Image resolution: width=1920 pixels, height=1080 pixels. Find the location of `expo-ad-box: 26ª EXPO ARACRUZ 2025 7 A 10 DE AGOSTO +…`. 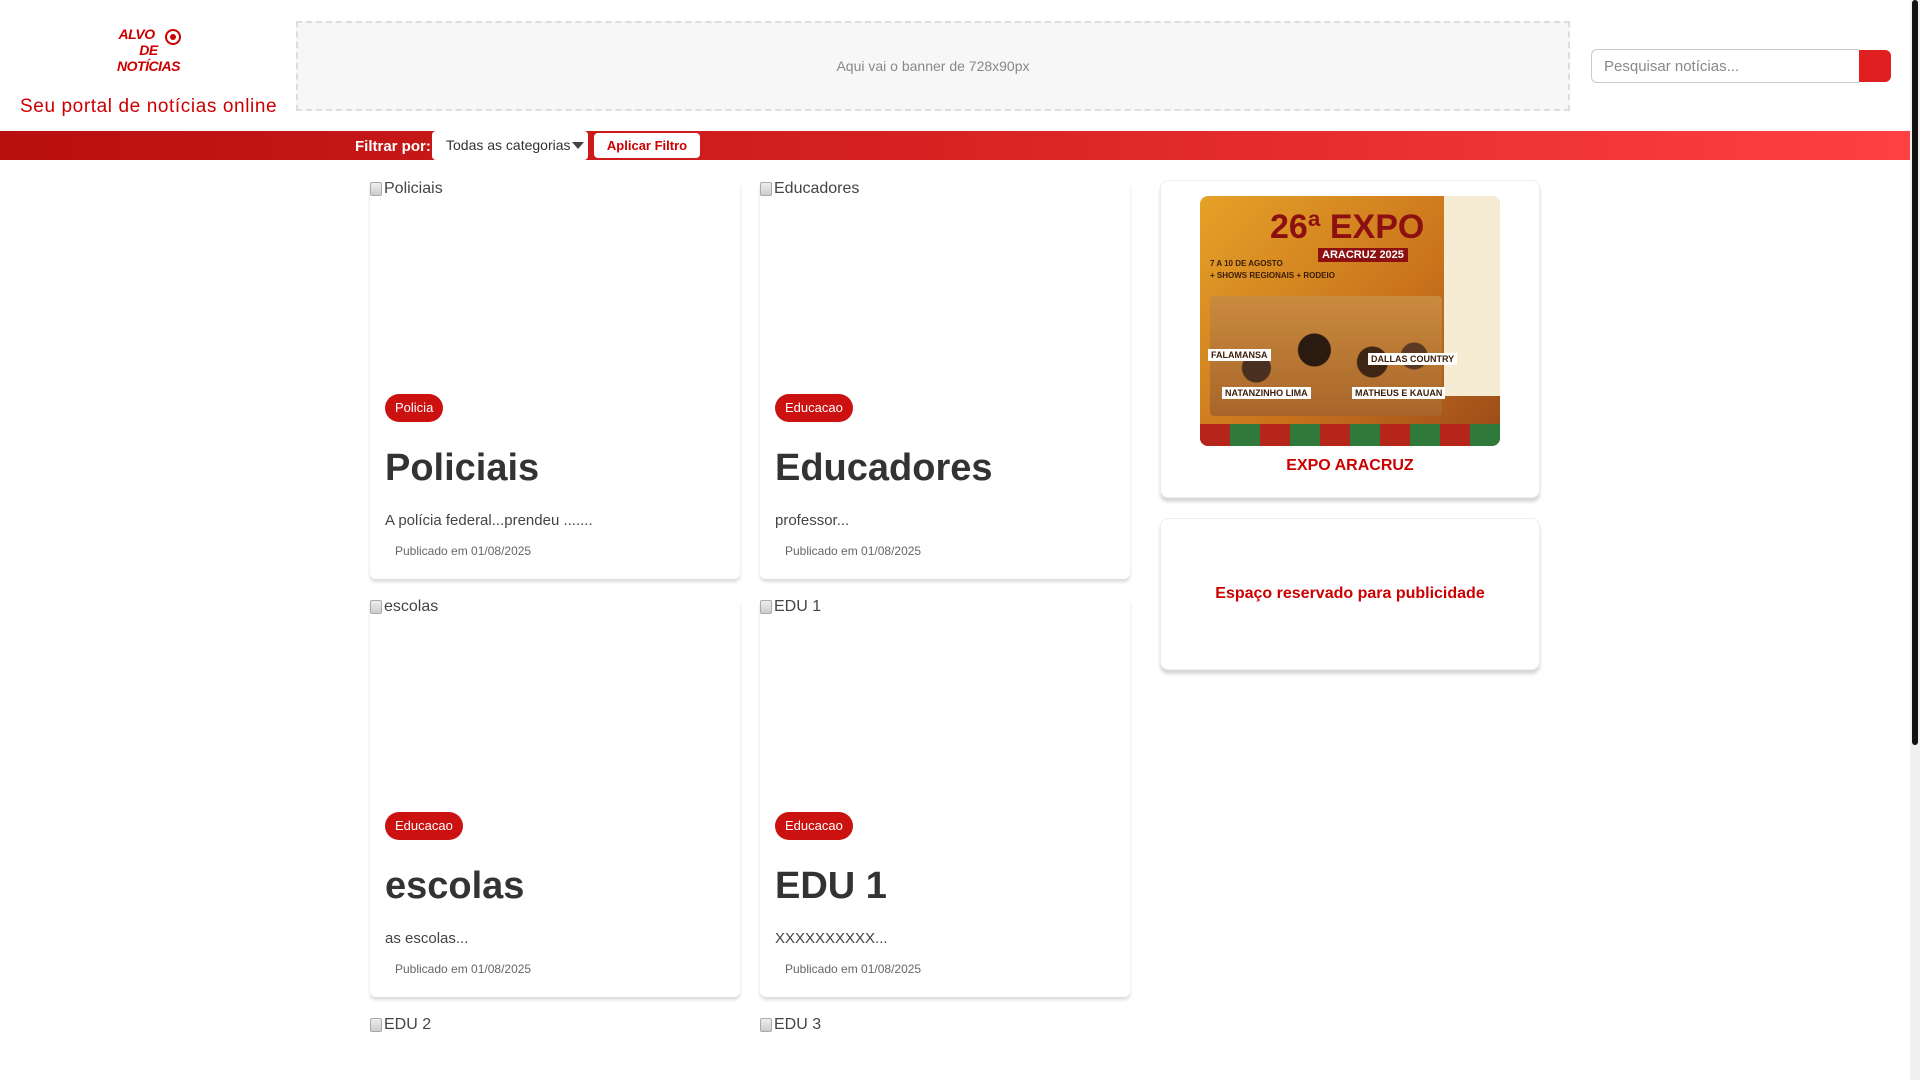

expo-ad-box: 26ª EXPO ARACRUZ 2025 7 A 10 DE AGOSTO +… is located at coordinates (1350, 339).